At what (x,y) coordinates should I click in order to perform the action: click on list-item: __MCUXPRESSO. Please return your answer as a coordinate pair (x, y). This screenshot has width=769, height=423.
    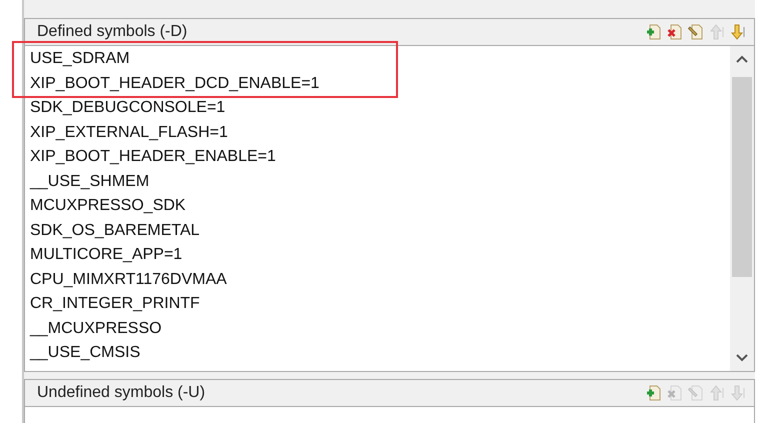
    Looking at the image, I should click on (96, 329).